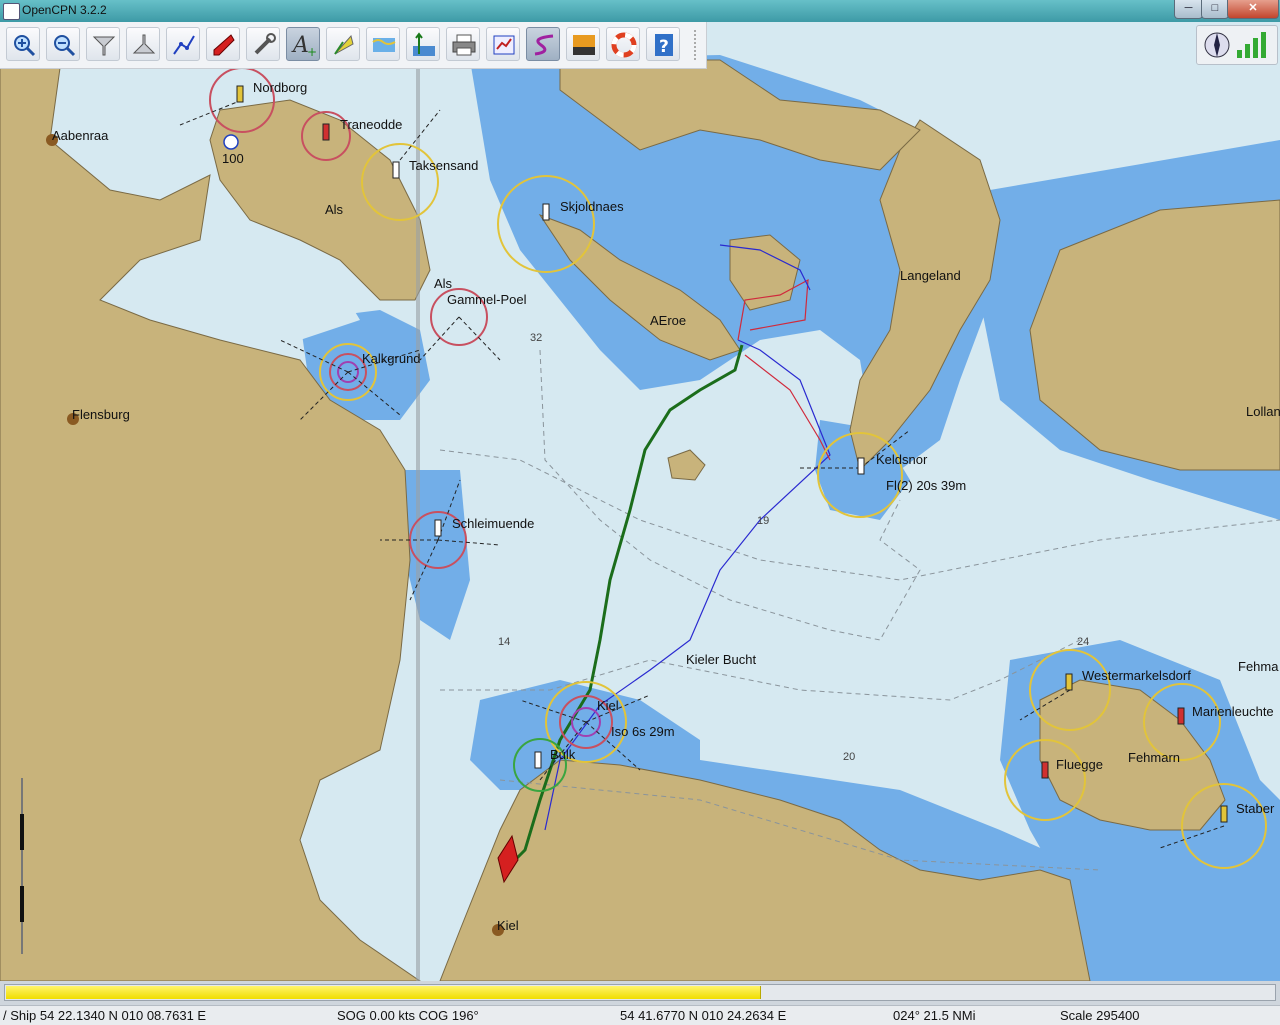  What do you see at coordinates (11, 11) in the screenshot?
I see `app-icon` at bounding box center [11, 11].